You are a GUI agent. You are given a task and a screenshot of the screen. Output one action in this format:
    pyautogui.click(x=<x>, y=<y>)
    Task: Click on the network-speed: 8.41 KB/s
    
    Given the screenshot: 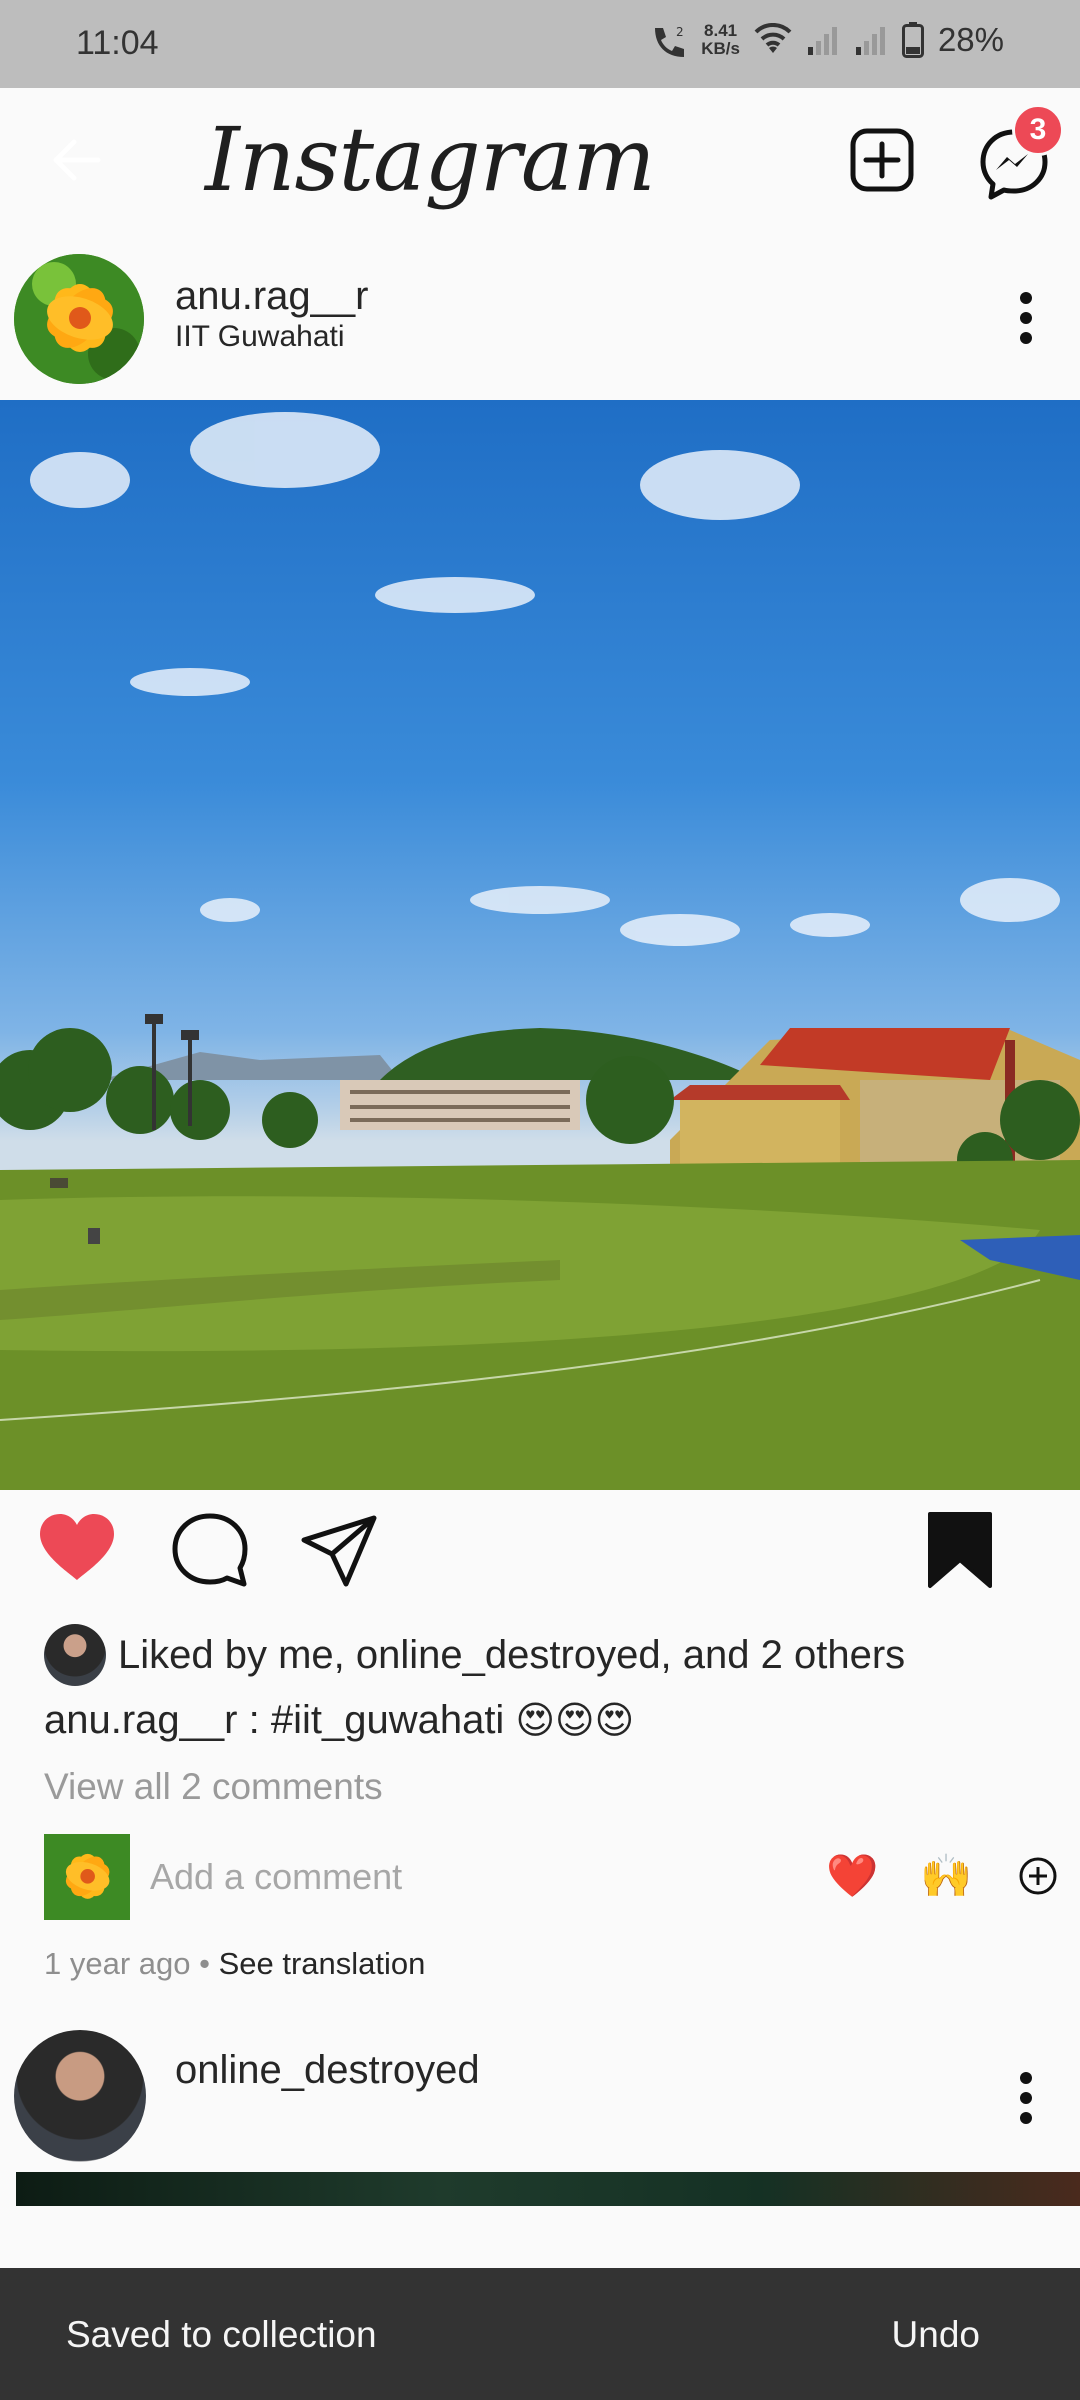 What is the action you would take?
    pyautogui.click(x=720, y=39)
    